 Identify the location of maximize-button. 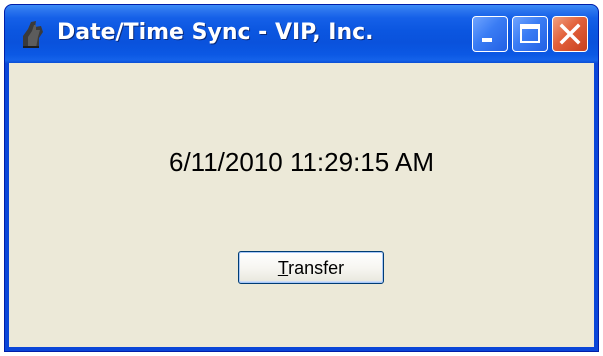
(530, 34).